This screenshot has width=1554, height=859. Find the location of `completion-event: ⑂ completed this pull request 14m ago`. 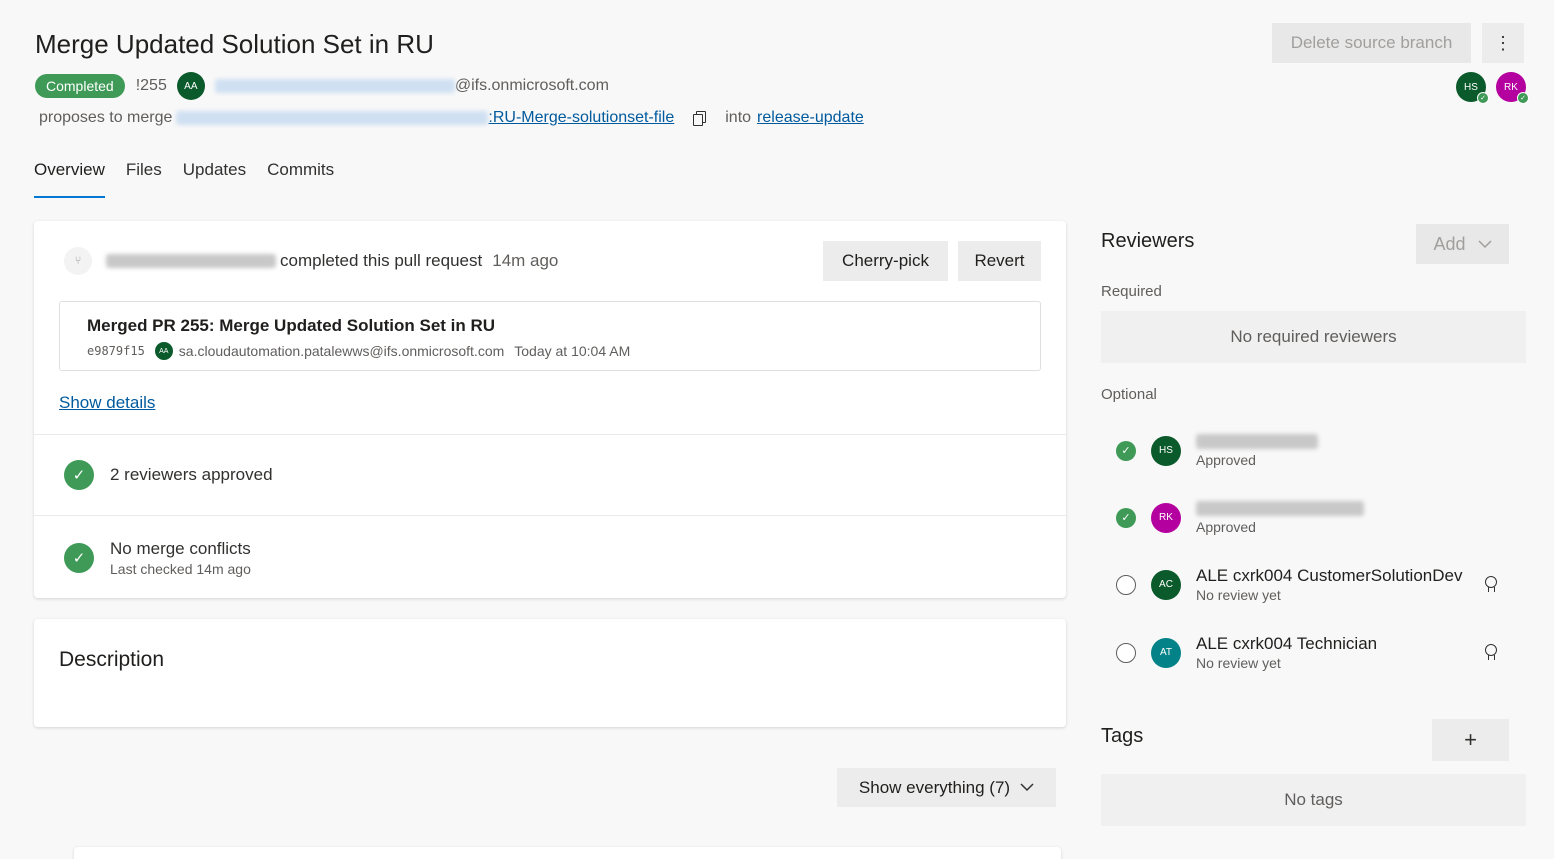

completion-event: ⑂ completed this pull request 14m ago is located at coordinates (311, 261).